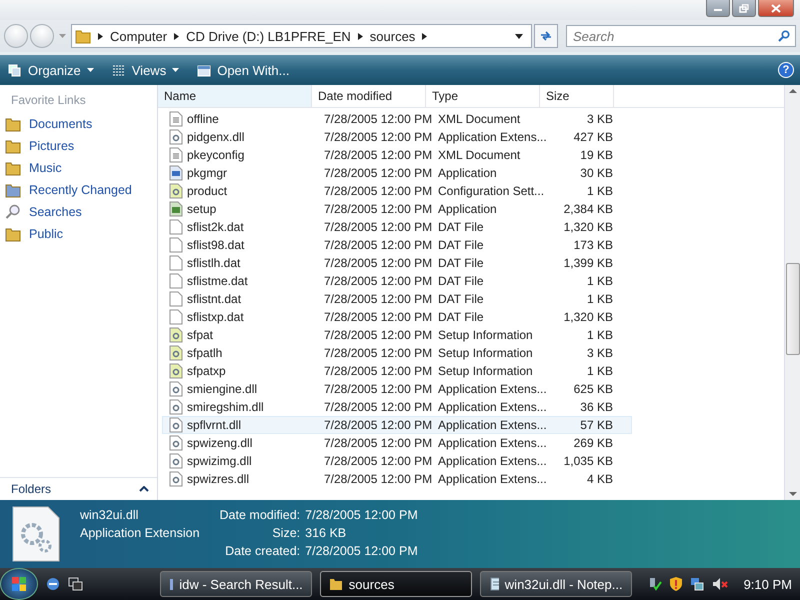 This screenshot has height=600, width=800. Describe the element at coordinates (718, 8) in the screenshot. I see `minimize-button` at that location.